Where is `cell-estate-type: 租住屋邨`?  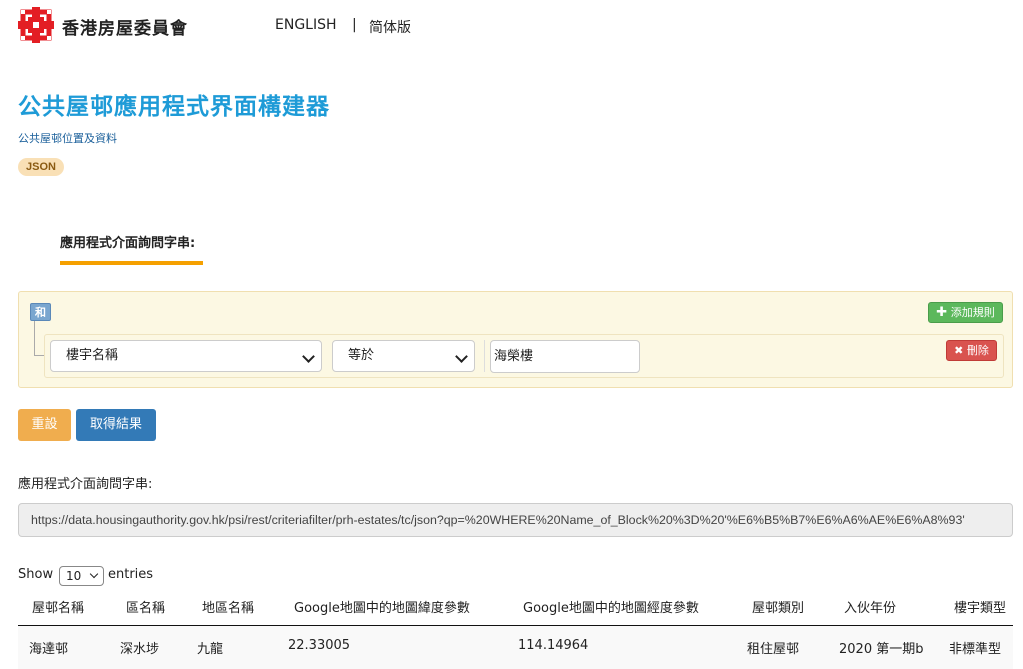 cell-estate-type: 租住屋邨 is located at coordinates (773, 649).